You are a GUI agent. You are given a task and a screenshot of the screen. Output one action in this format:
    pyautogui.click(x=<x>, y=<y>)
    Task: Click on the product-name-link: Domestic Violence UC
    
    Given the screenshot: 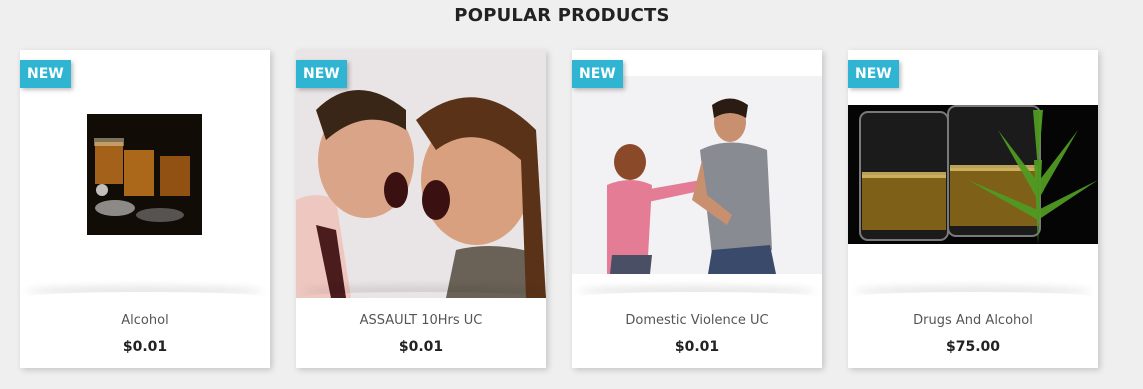 What is the action you would take?
    pyautogui.click(x=697, y=320)
    